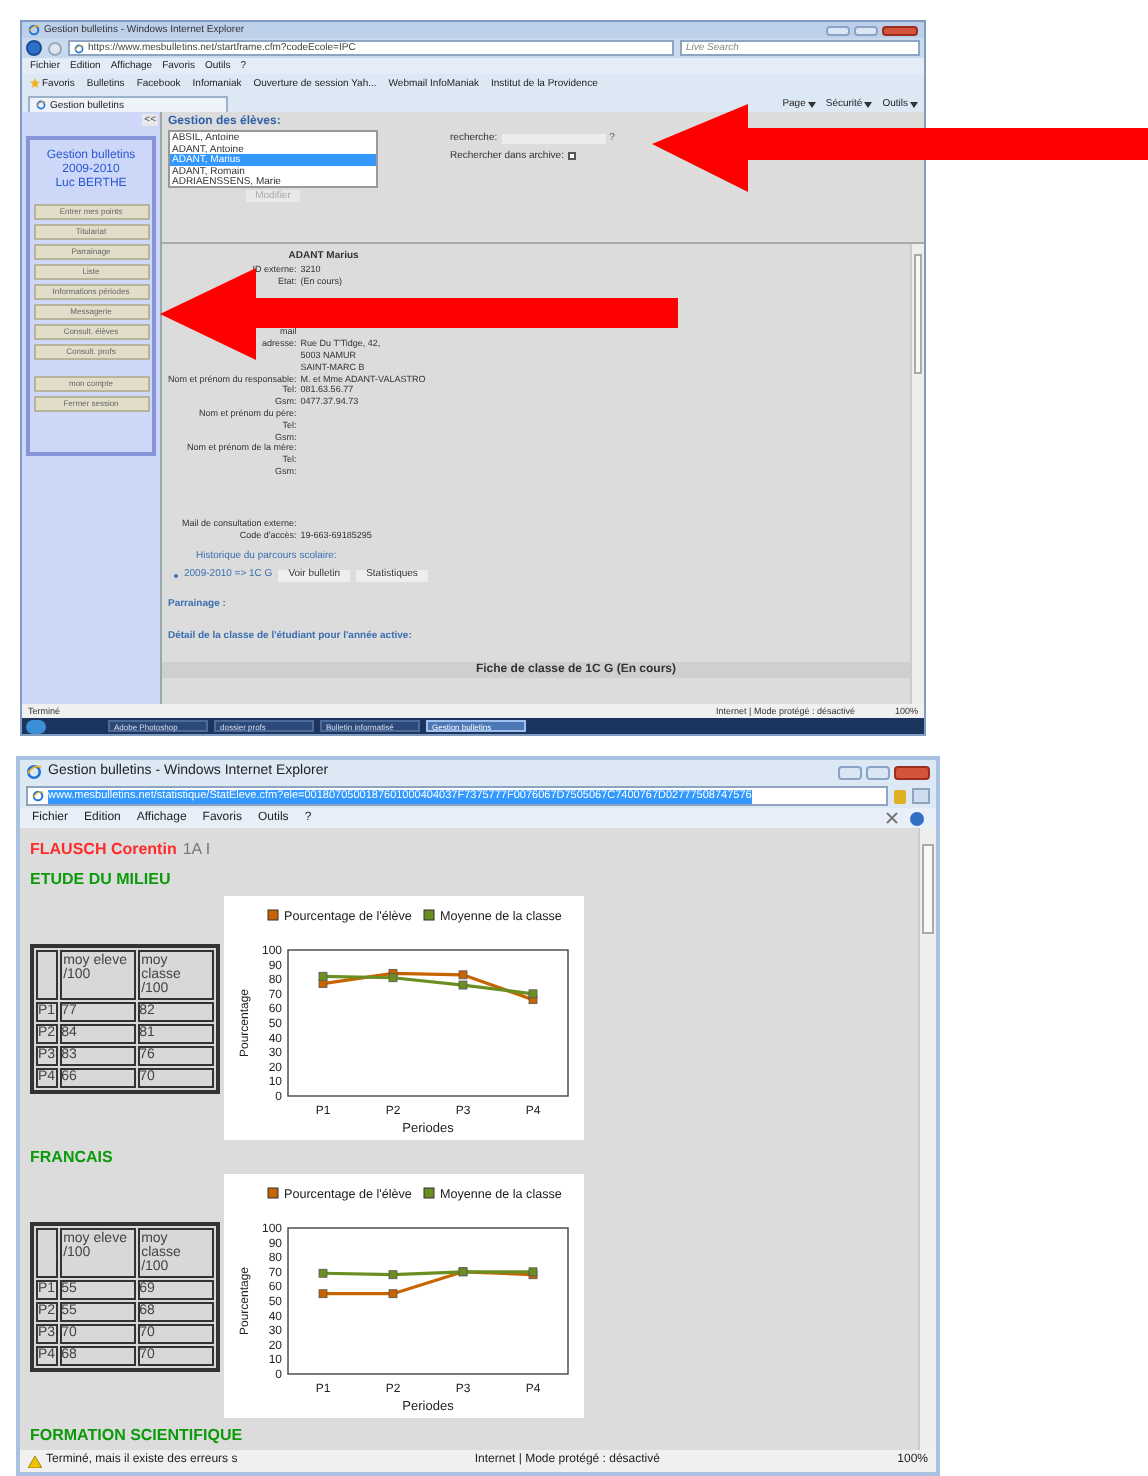 Image resolution: width=1148 pixels, height=1476 pixels. Describe the element at coordinates (72, 1158) in the screenshot. I see `subject-title: FRANCAIS` at that location.